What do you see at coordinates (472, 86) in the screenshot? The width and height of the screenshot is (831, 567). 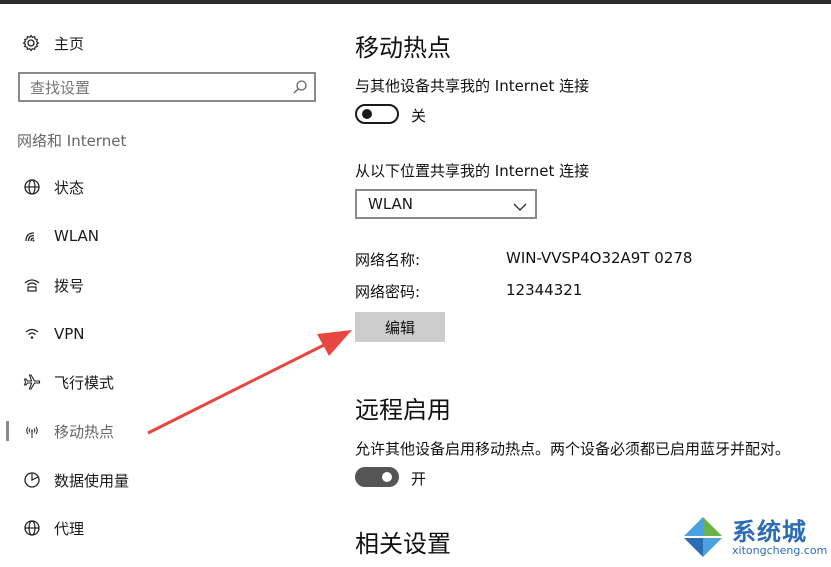 I see `share-connection-label: 与其他设备共享我的 Internet 连接` at bounding box center [472, 86].